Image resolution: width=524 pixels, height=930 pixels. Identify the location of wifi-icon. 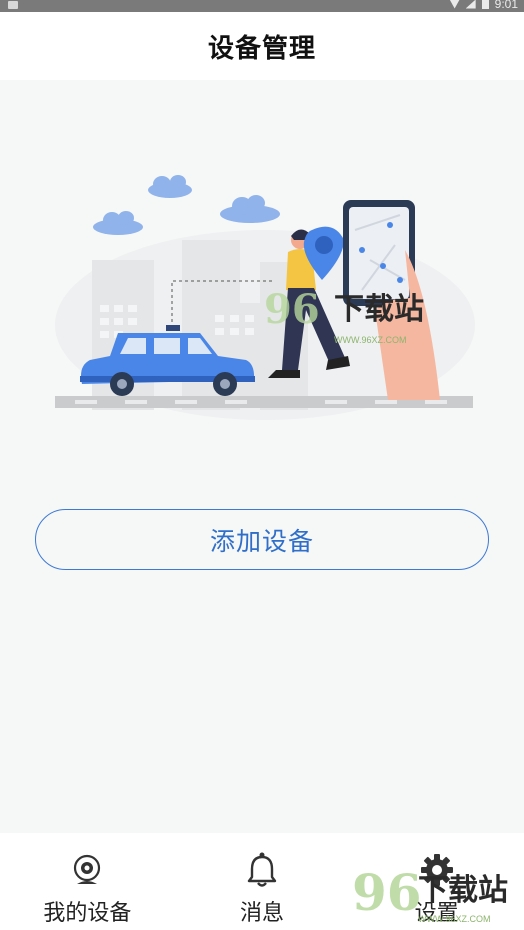
(454, 4).